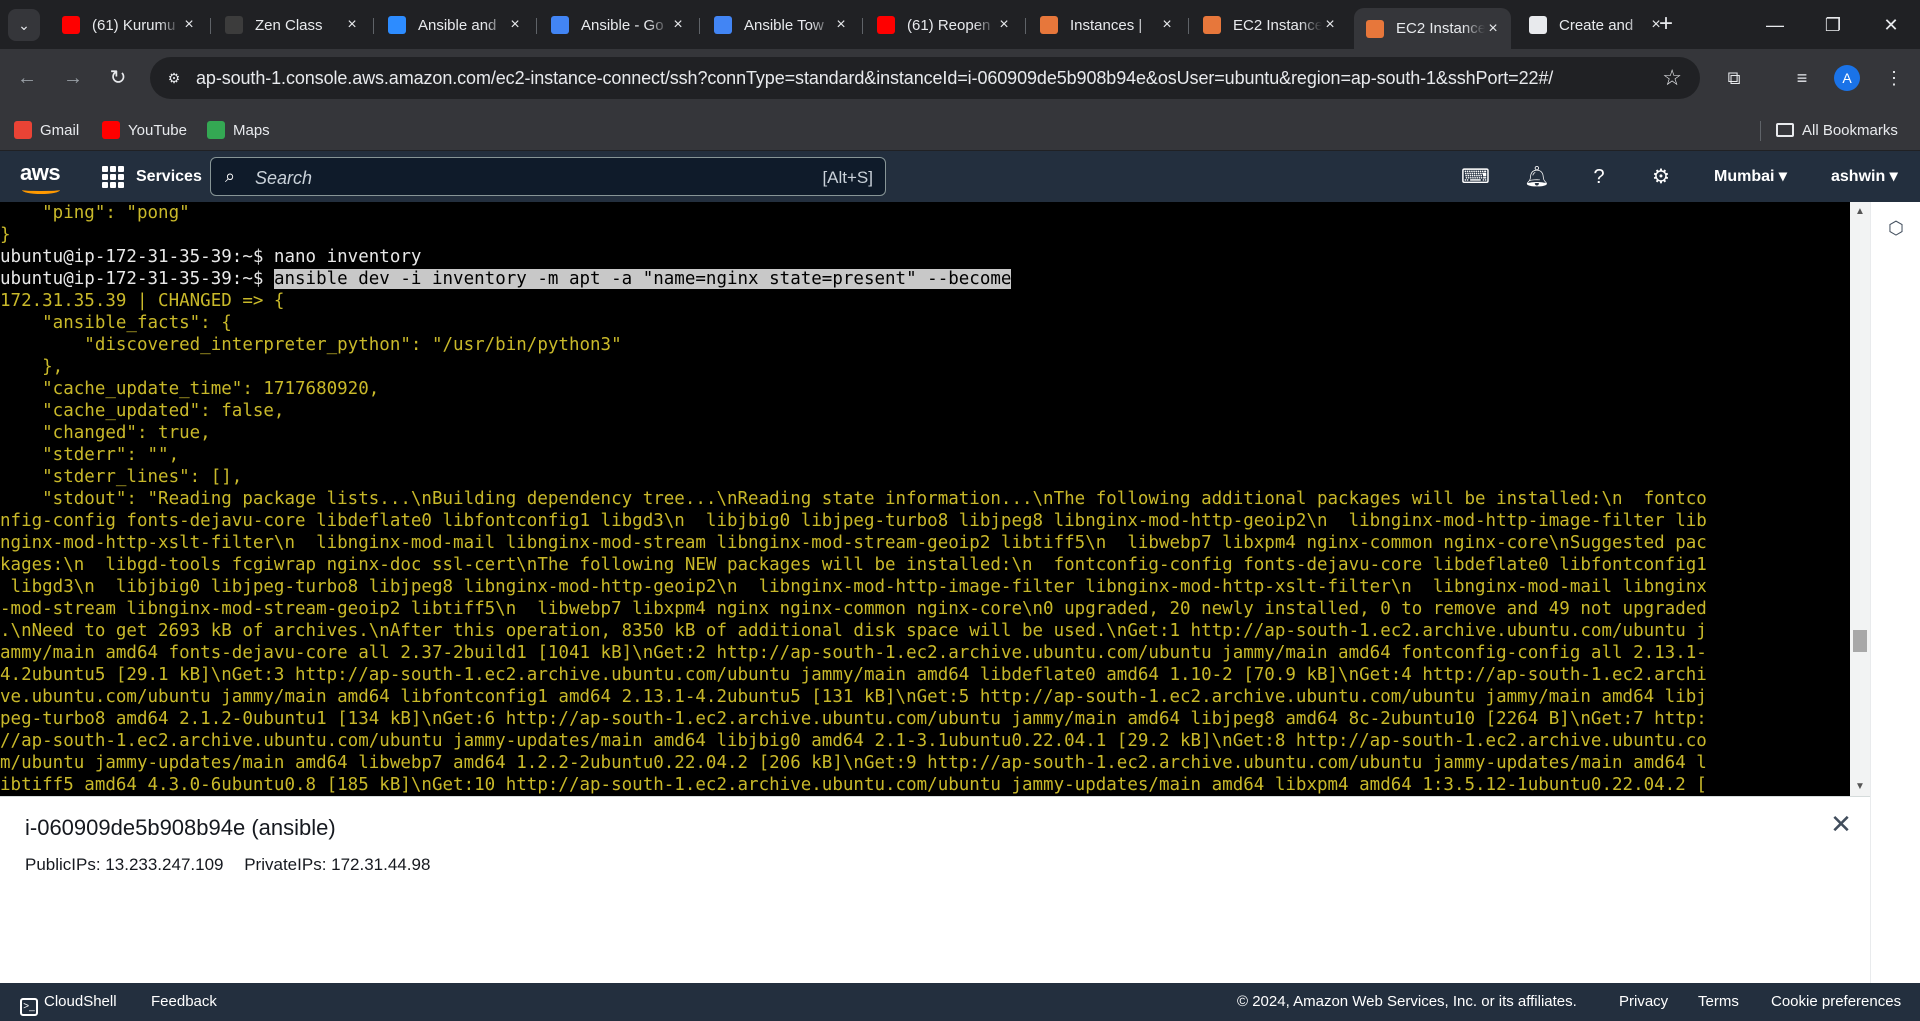  What do you see at coordinates (1802, 78) in the screenshot?
I see `media-control-icon: ≡` at bounding box center [1802, 78].